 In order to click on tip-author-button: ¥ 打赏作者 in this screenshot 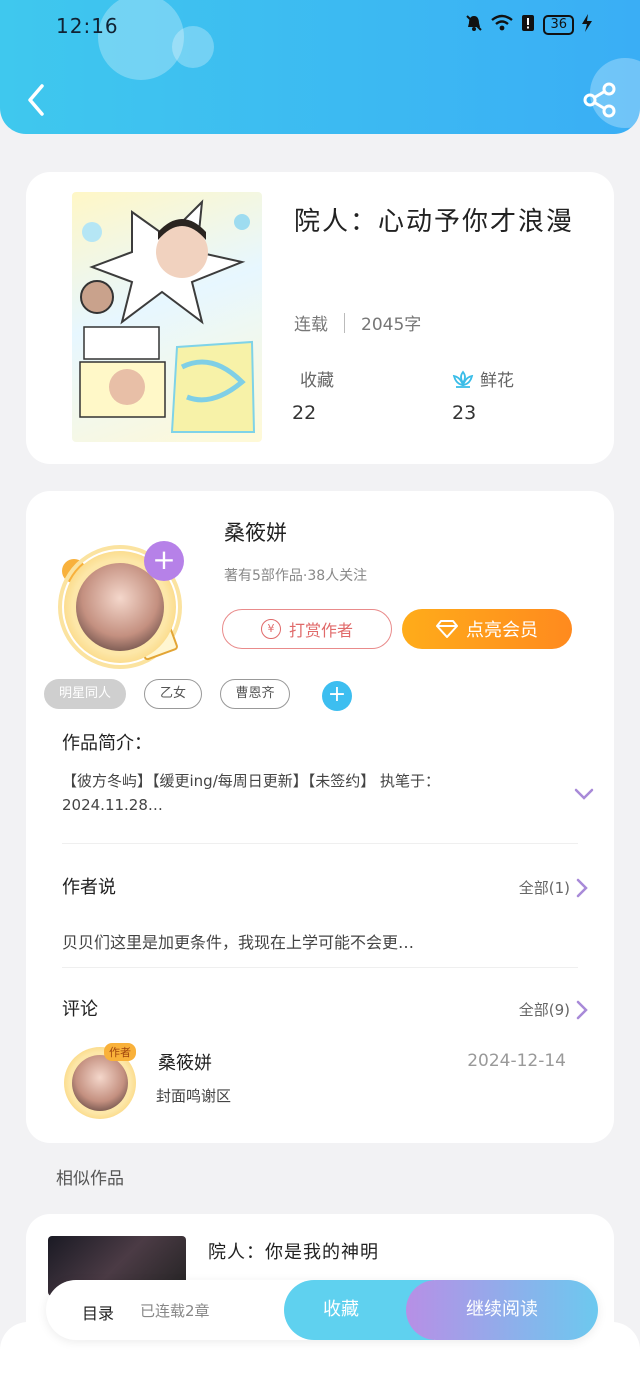, I will do `click(307, 629)`.